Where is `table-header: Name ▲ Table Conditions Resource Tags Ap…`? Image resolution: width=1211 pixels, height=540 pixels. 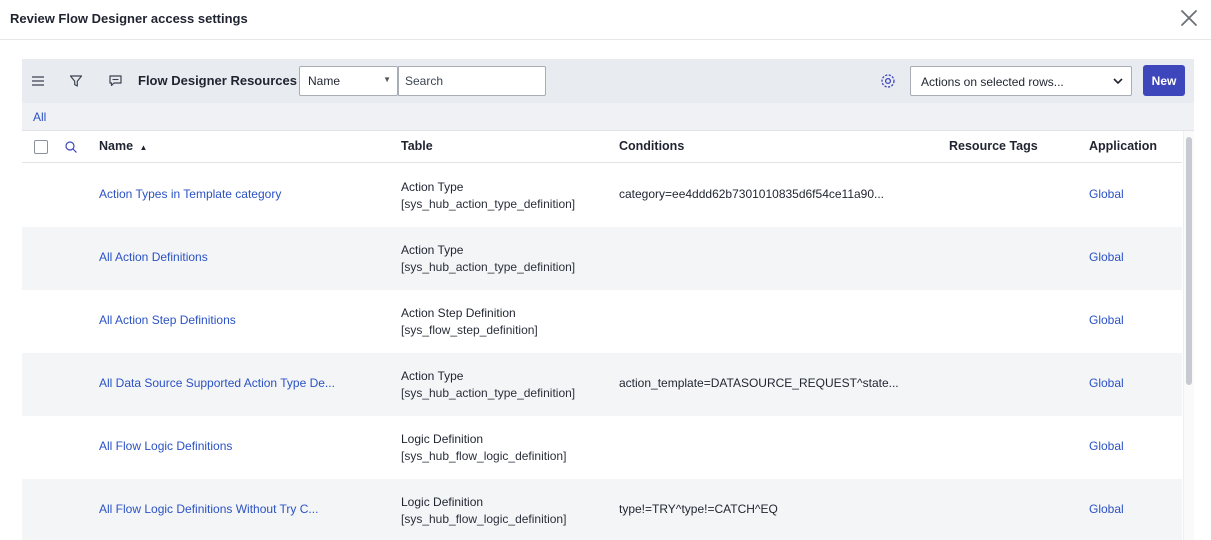
table-header: Name ▲ Table Conditions Resource Tags Ap… is located at coordinates (602, 147).